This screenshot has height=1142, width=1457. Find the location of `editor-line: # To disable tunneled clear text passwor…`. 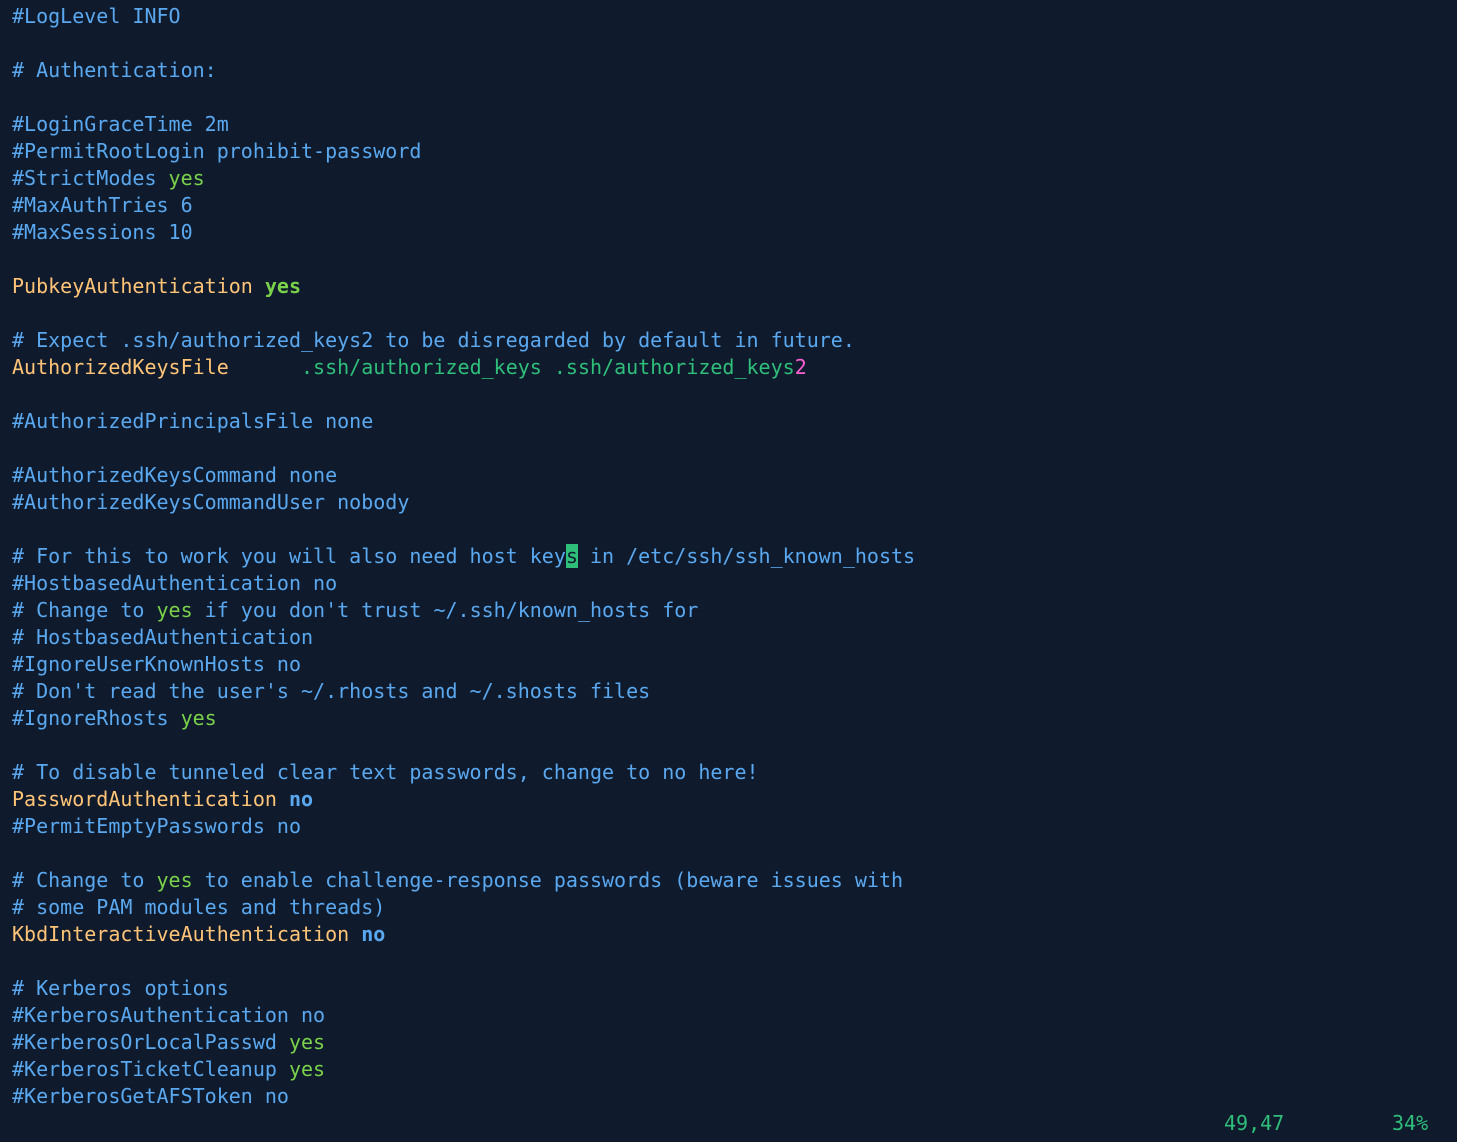

editor-line: # To disable tunneled clear text passwor… is located at coordinates (734, 772).